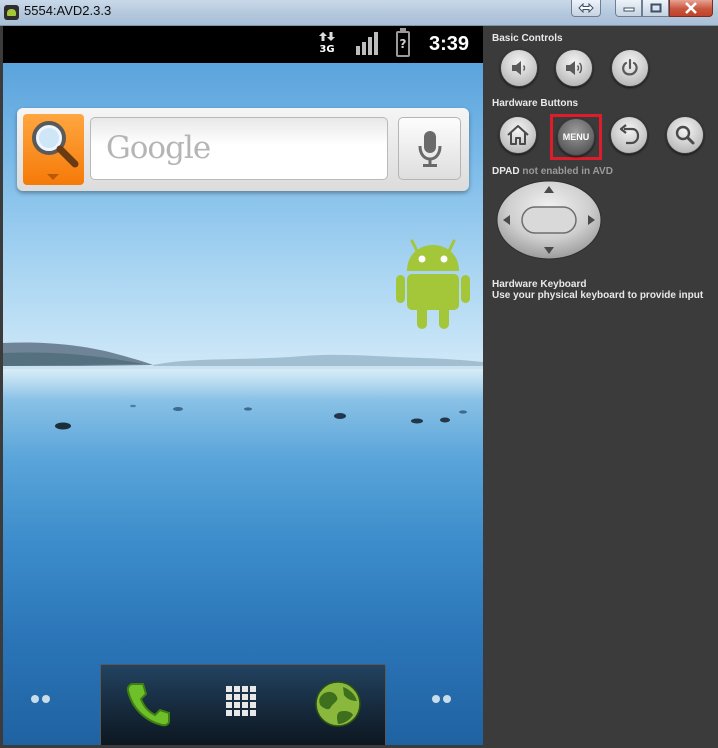 The width and height of the screenshot is (718, 748). What do you see at coordinates (11, 12) in the screenshot?
I see `android-app-icon` at bounding box center [11, 12].